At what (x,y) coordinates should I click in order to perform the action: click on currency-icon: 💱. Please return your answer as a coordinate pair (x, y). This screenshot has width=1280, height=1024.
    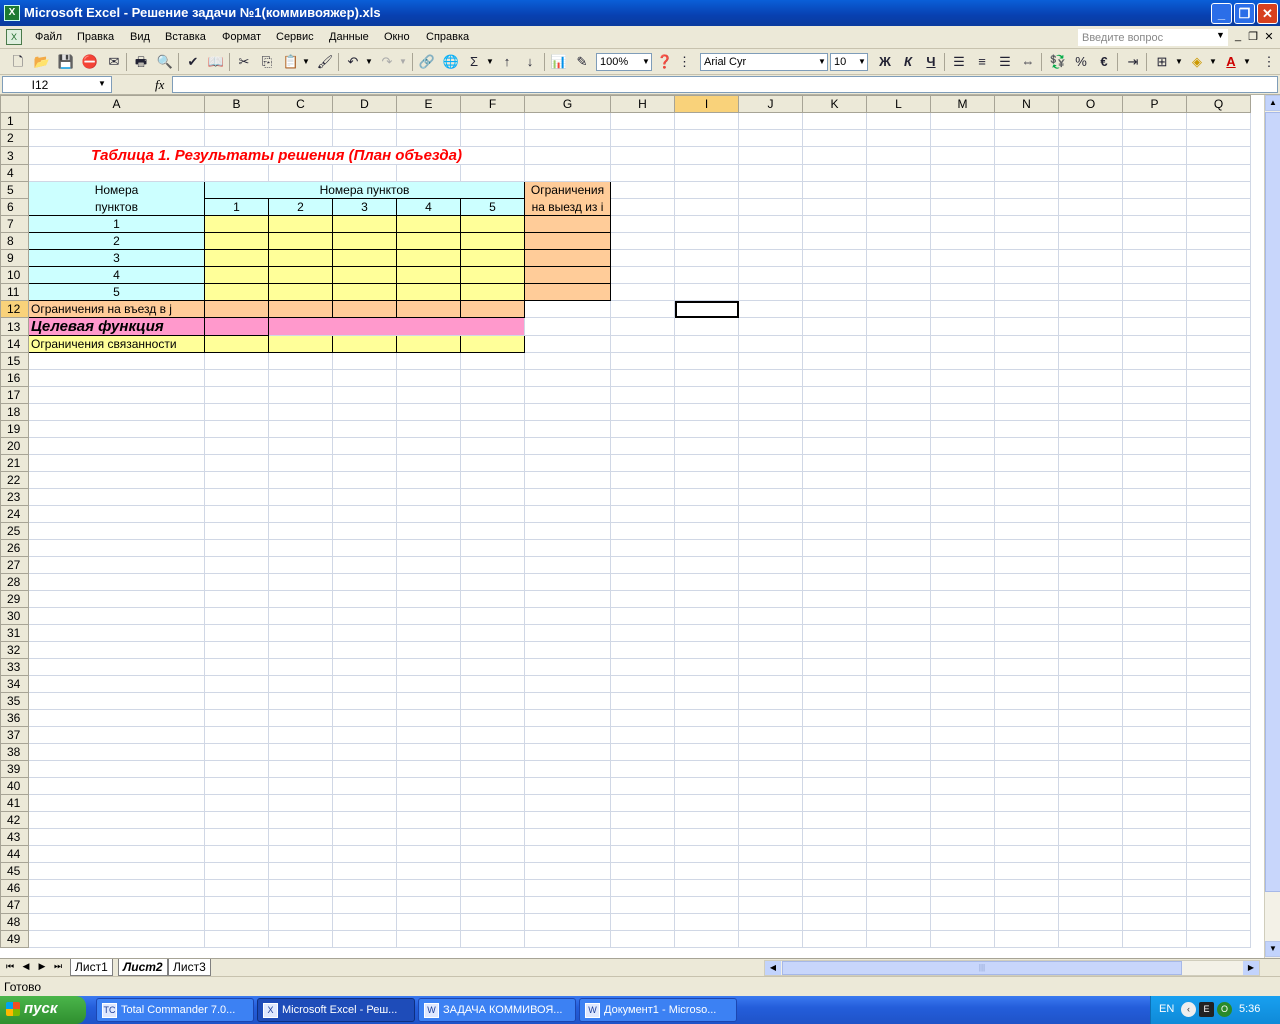
    Looking at the image, I should click on (1058, 62).